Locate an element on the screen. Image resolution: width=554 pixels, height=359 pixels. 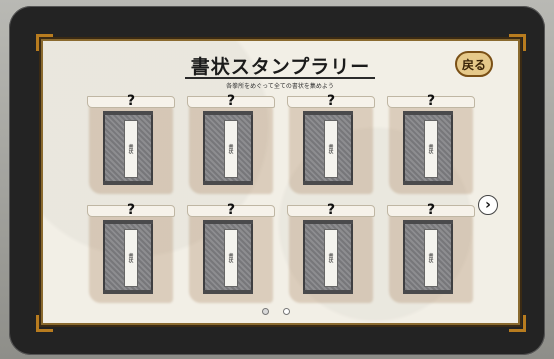
chevron-right-icon: › is located at coordinates (488, 205).